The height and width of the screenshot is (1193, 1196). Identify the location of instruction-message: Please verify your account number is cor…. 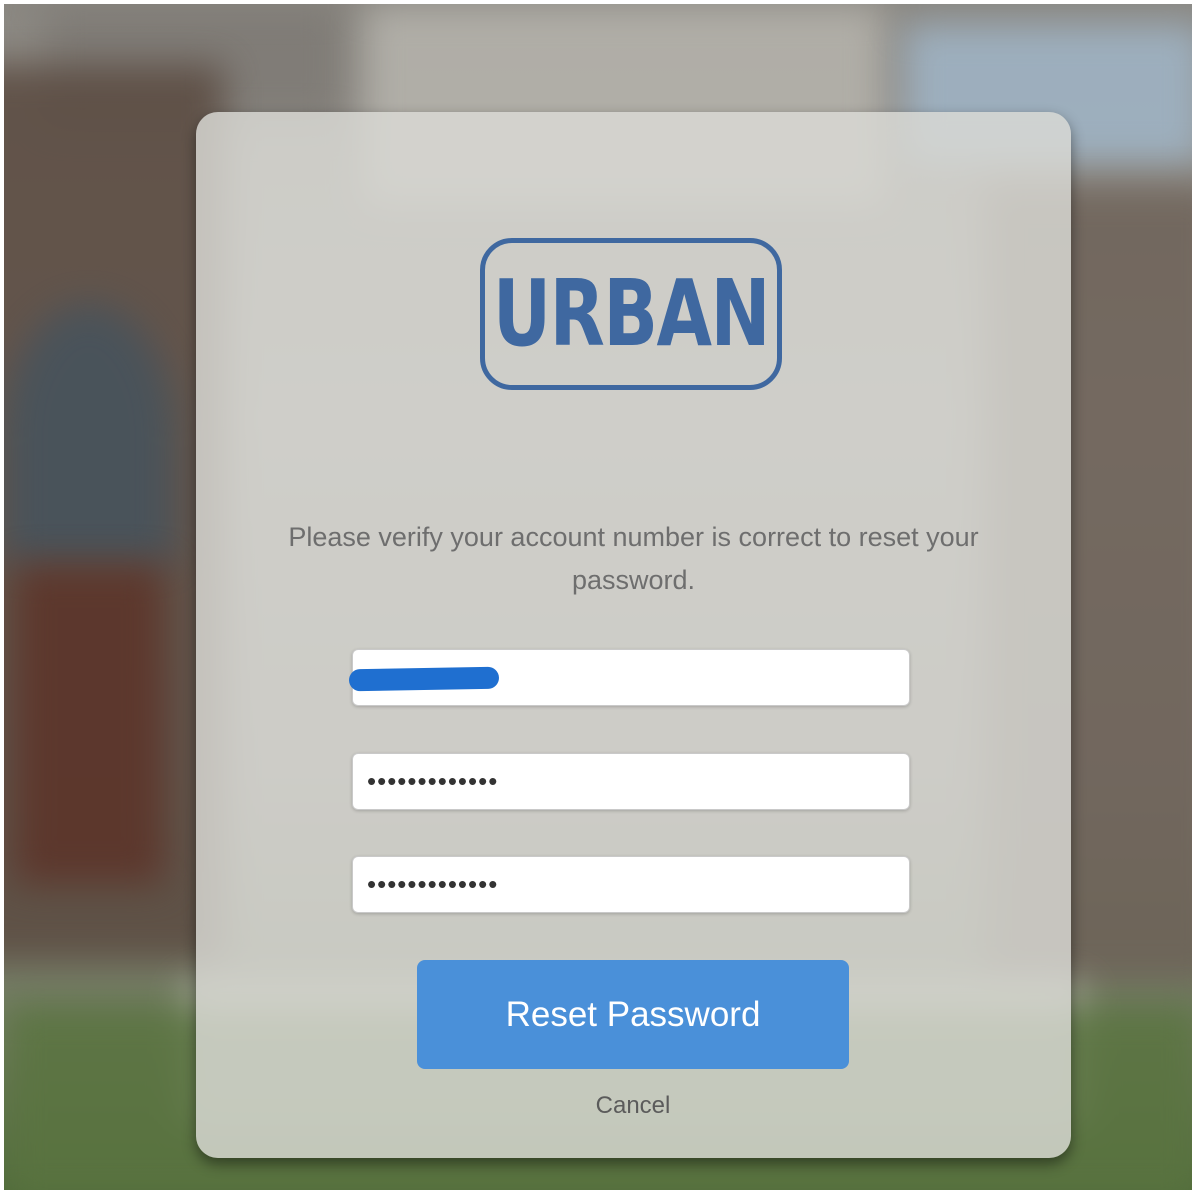
(633, 558).